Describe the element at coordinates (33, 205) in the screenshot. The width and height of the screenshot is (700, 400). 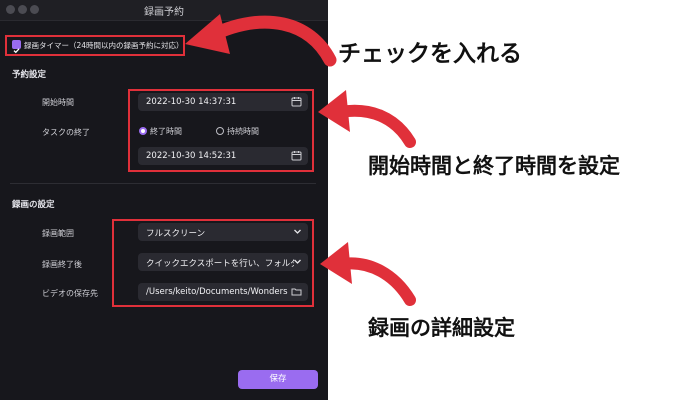
I see `recording-section-title: 録画の設定` at that location.